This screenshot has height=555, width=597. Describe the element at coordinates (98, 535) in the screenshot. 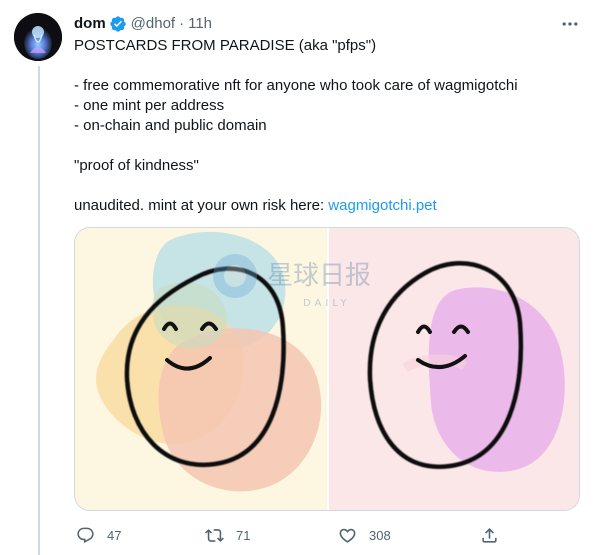

I see `reply-button: 47` at that location.